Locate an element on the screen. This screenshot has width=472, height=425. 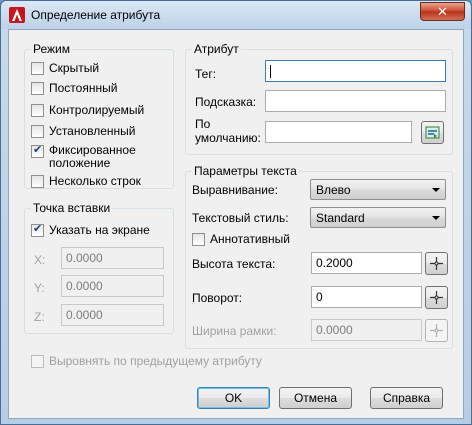
hidden-checkbox is located at coordinates (37, 68).